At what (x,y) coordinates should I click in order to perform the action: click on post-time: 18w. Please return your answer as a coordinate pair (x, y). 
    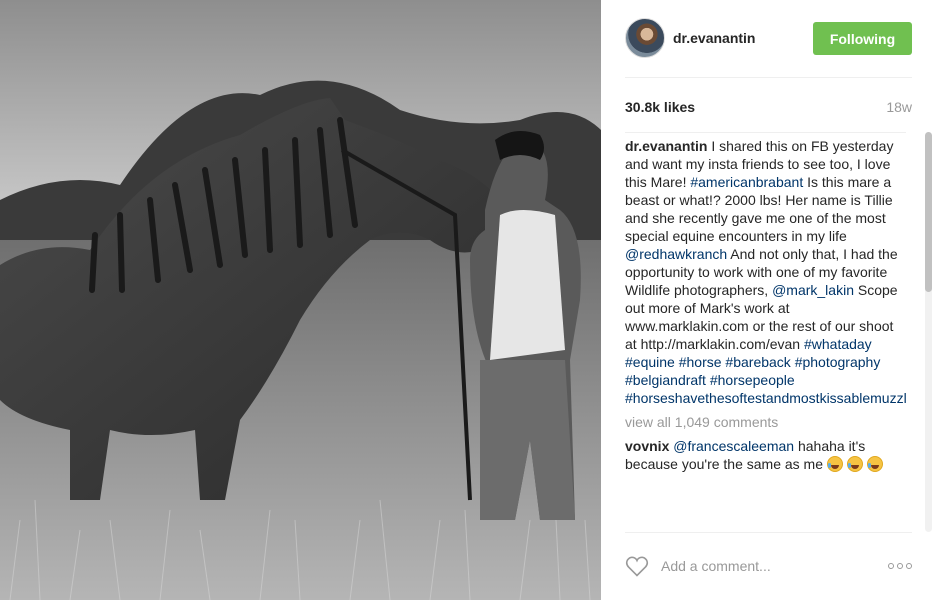
    Looking at the image, I should click on (899, 107).